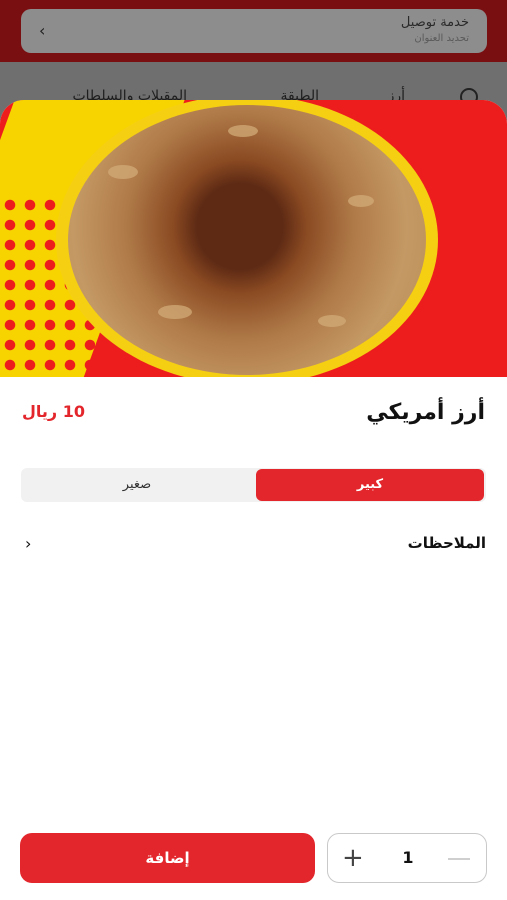 Image resolution: width=507 pixels, height=900 pixels. I want to click on chevron-left-icon: ‹, so click(42, 30).